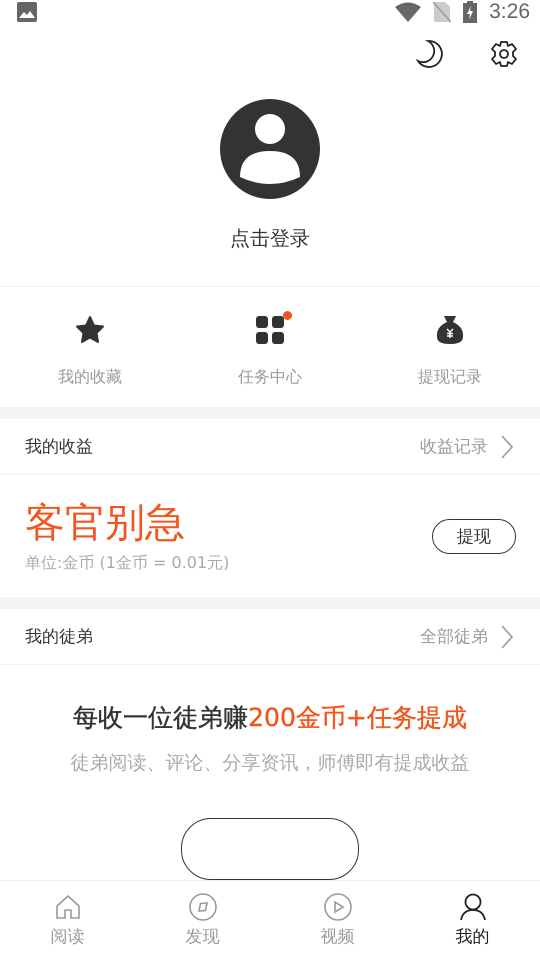  I want to click on withdraw-button: 提现, so click(474, 536).